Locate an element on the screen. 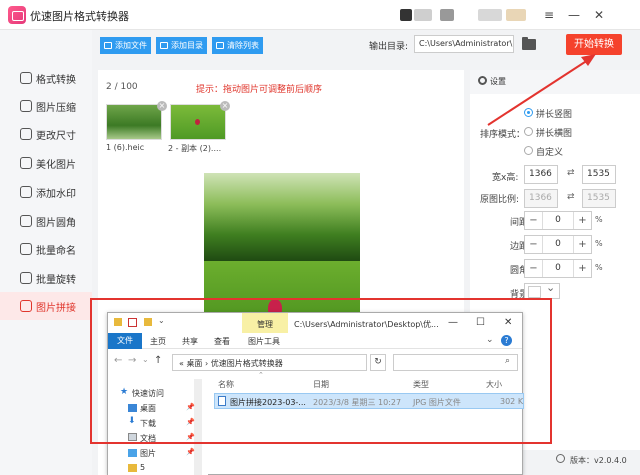  add-folder-label: 添加目录 is located at coordinates (187, 45).